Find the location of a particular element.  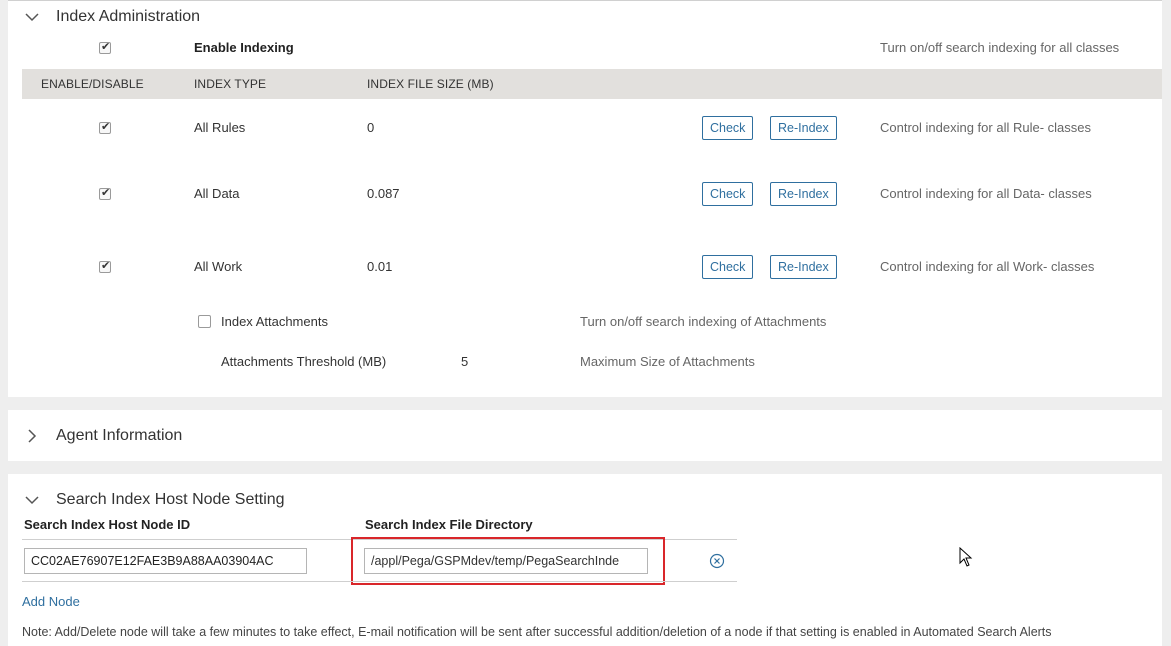

divider is located at coordinates (379, 581).